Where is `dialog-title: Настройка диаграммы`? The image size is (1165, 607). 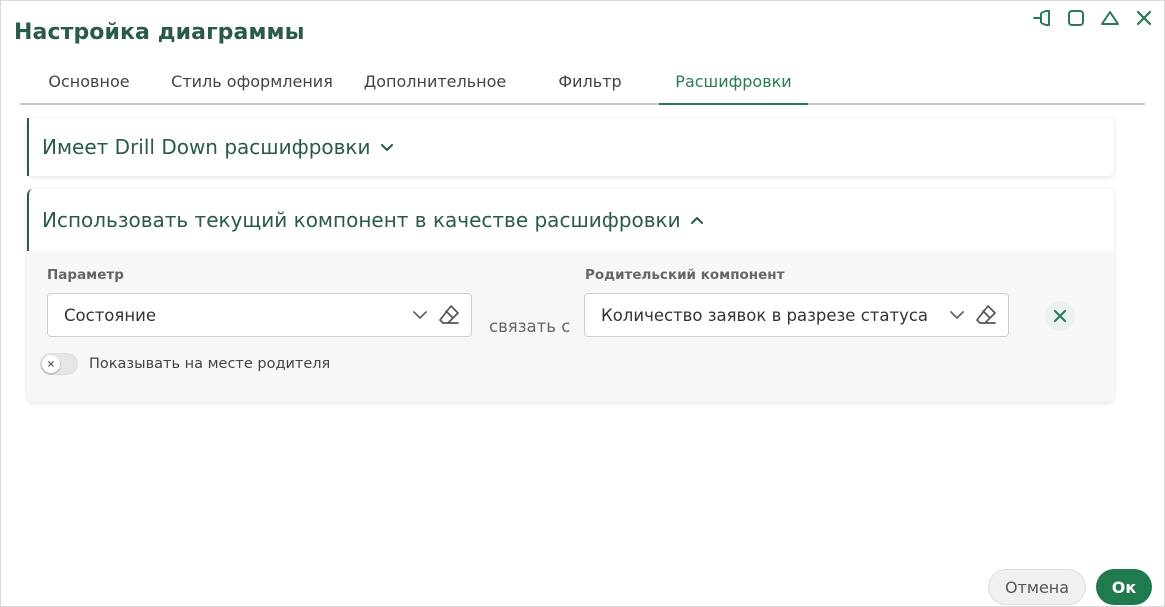
dialog-title: Настройка диаграммы is located at coordinates (159, 32).